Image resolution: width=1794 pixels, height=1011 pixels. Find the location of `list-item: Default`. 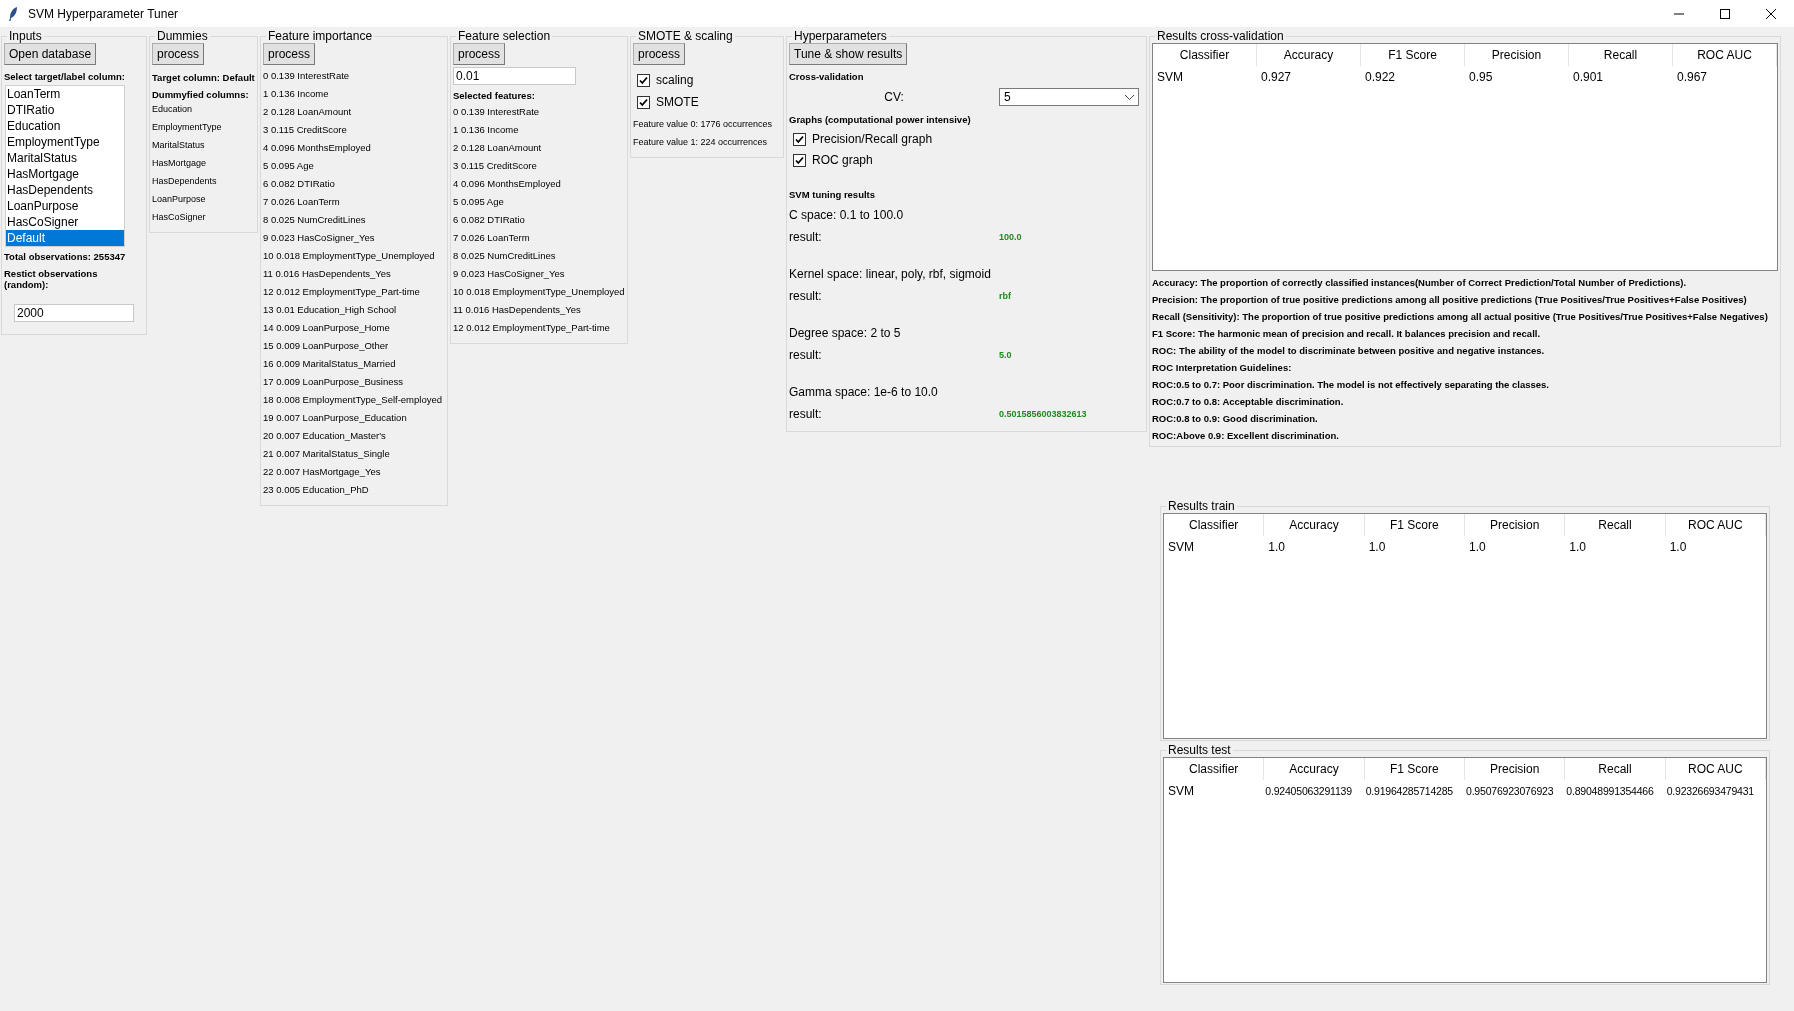

list-item: Default is located at coordinates (65, 238).